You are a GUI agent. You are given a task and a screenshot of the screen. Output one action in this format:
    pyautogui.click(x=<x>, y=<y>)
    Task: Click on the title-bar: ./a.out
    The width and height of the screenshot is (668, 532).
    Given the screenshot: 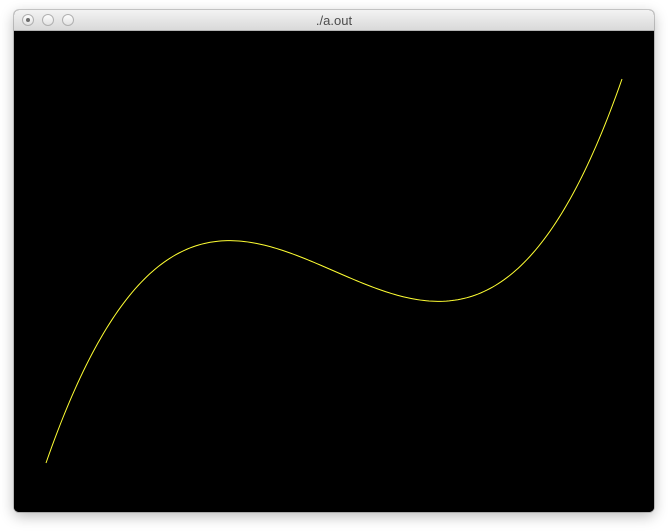 What is the action you would take?
    pyautogui.click(x=334, y=20)
    